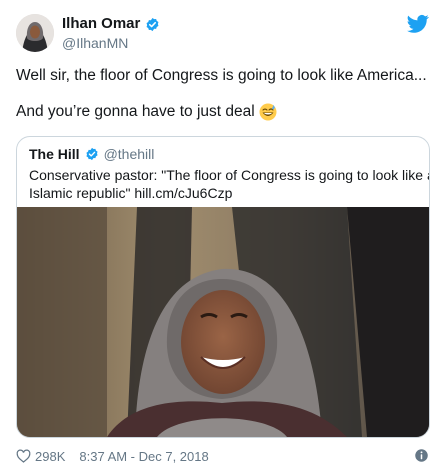 Image resolution: width=445 pixels, height=473 pixels. I want to click on timestamp: 8:37 AM - Dec 7, 2018, so click(143, 456).